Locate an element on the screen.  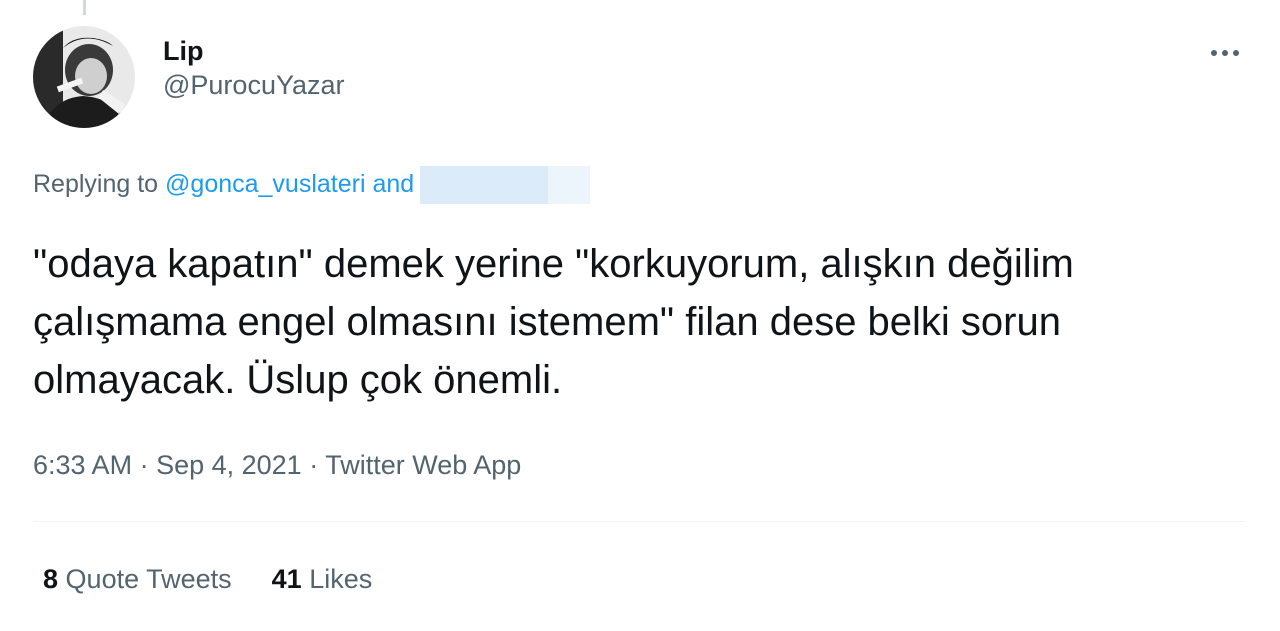
user-handle: @PurocuYazar is located at coordinates (254, 85).